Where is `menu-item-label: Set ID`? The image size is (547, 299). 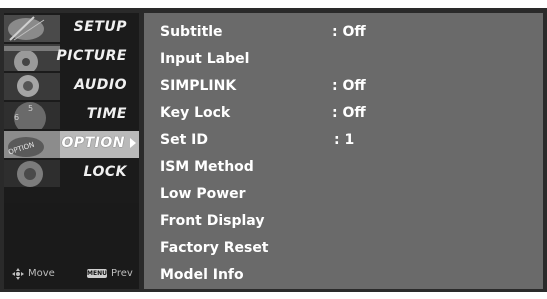
menu-item-label: Set ID is located at coordinates (184, 140).